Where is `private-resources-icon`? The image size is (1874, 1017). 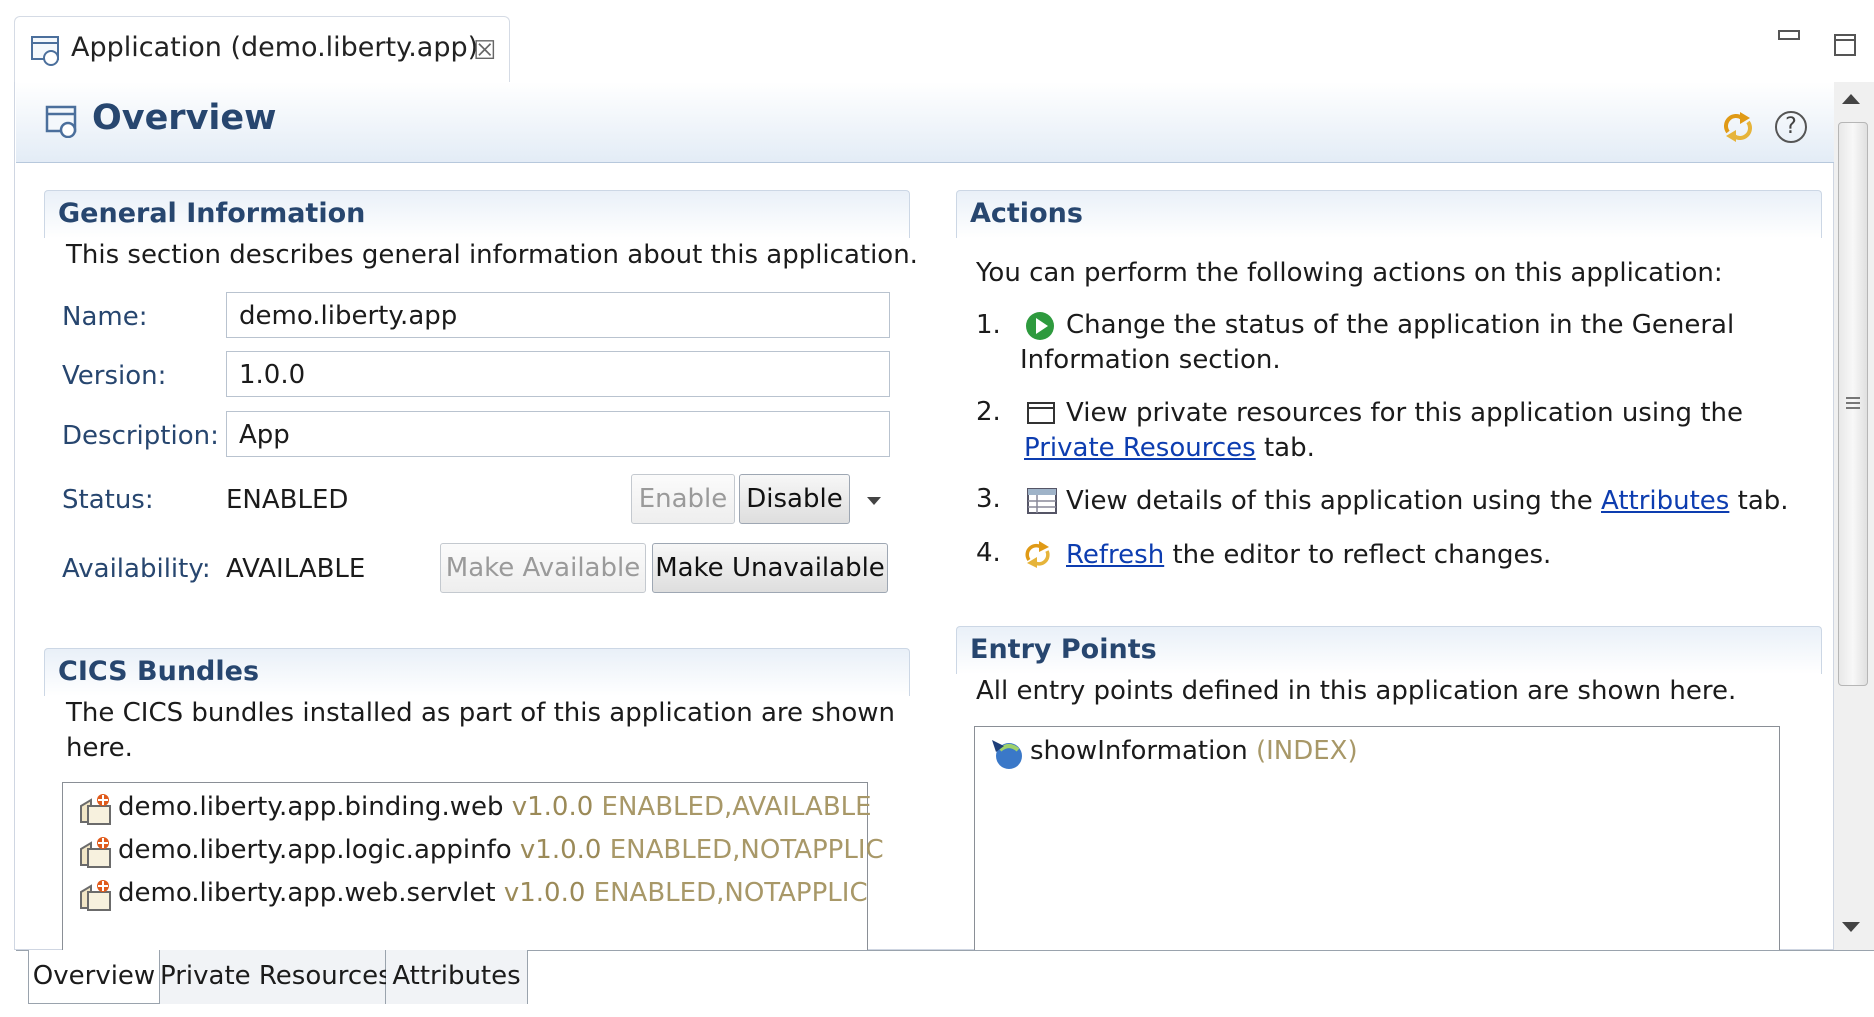 private-resources-icon is located at coordinates (1041, 413).